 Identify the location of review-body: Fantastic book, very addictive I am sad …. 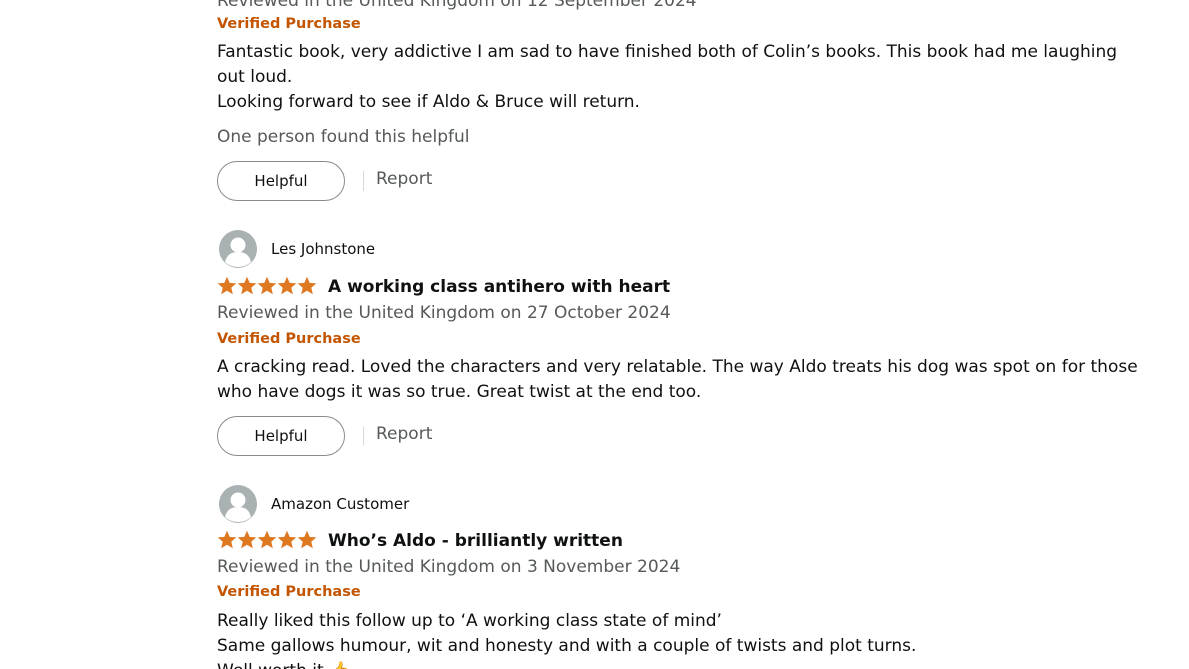
(667, 77).